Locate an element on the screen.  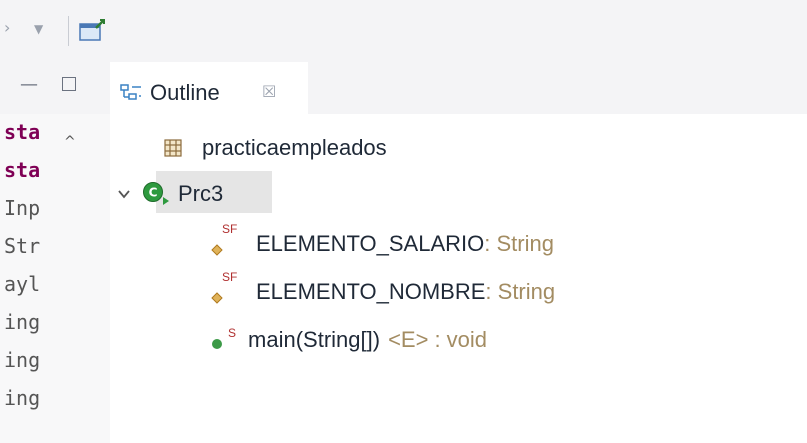
tab-outline: Outline ☒ is located at coordinates (209, 94).